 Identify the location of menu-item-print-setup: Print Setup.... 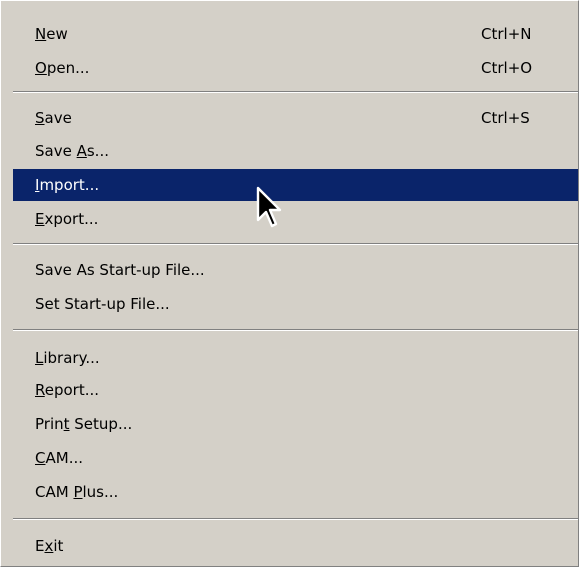
(295, 424).